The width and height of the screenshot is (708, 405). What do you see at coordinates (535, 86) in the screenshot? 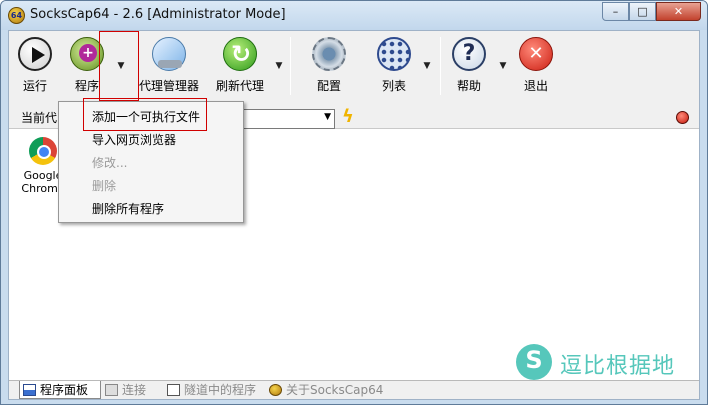
I see `exit-label: 退出` at bounding box center [535, 86].